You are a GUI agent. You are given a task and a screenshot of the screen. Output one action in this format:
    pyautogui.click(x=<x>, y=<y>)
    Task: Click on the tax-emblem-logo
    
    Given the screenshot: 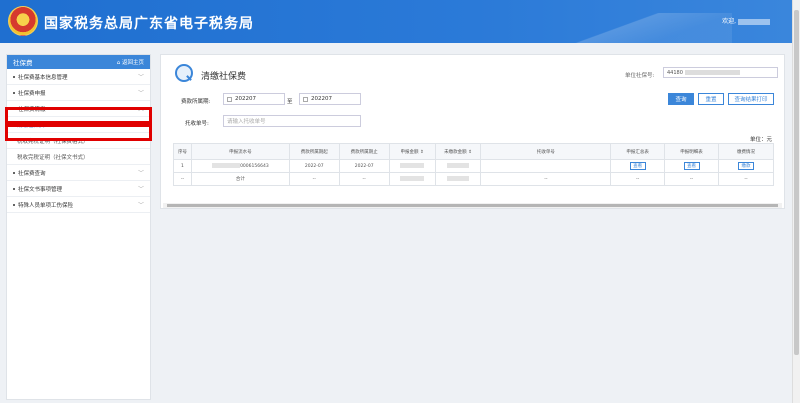 What is the action you would take?
    pyautogui.click(x=23, y=21)
    